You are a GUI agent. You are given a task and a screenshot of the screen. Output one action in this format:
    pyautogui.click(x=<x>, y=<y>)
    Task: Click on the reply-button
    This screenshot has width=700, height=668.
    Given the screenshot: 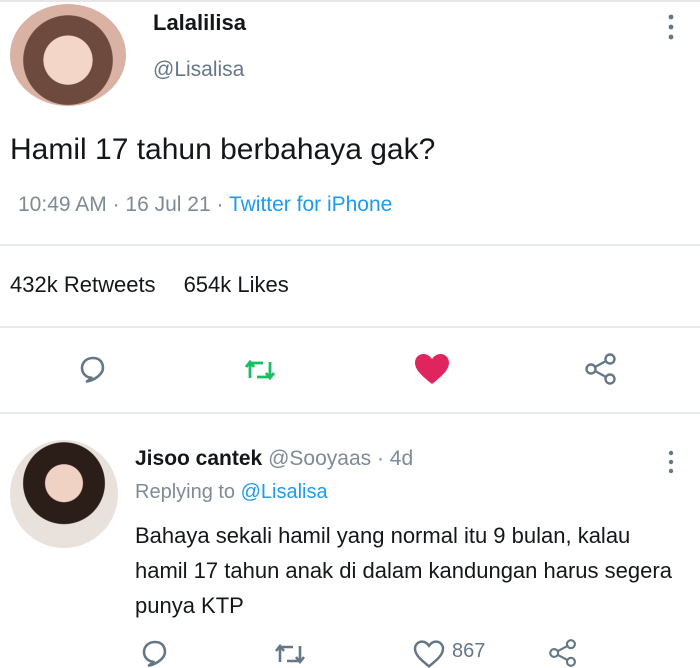 What is the action you would take?
    pyautogui.click(x=93, y=369)
    